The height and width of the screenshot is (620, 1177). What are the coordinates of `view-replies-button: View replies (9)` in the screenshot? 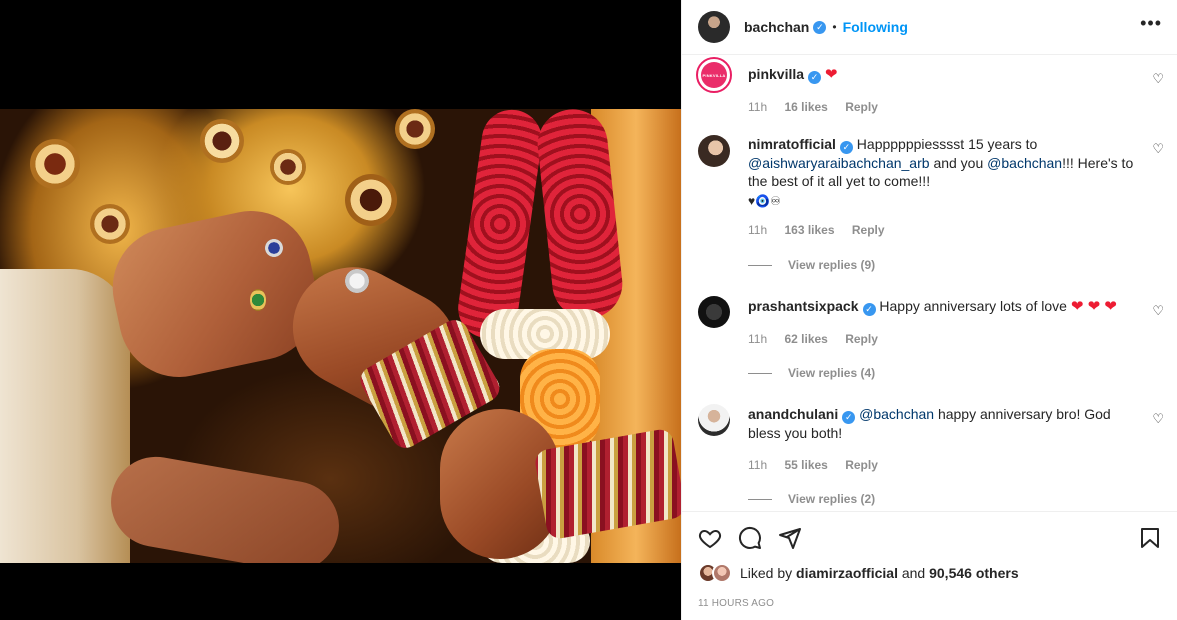 It's located at (811, 265).